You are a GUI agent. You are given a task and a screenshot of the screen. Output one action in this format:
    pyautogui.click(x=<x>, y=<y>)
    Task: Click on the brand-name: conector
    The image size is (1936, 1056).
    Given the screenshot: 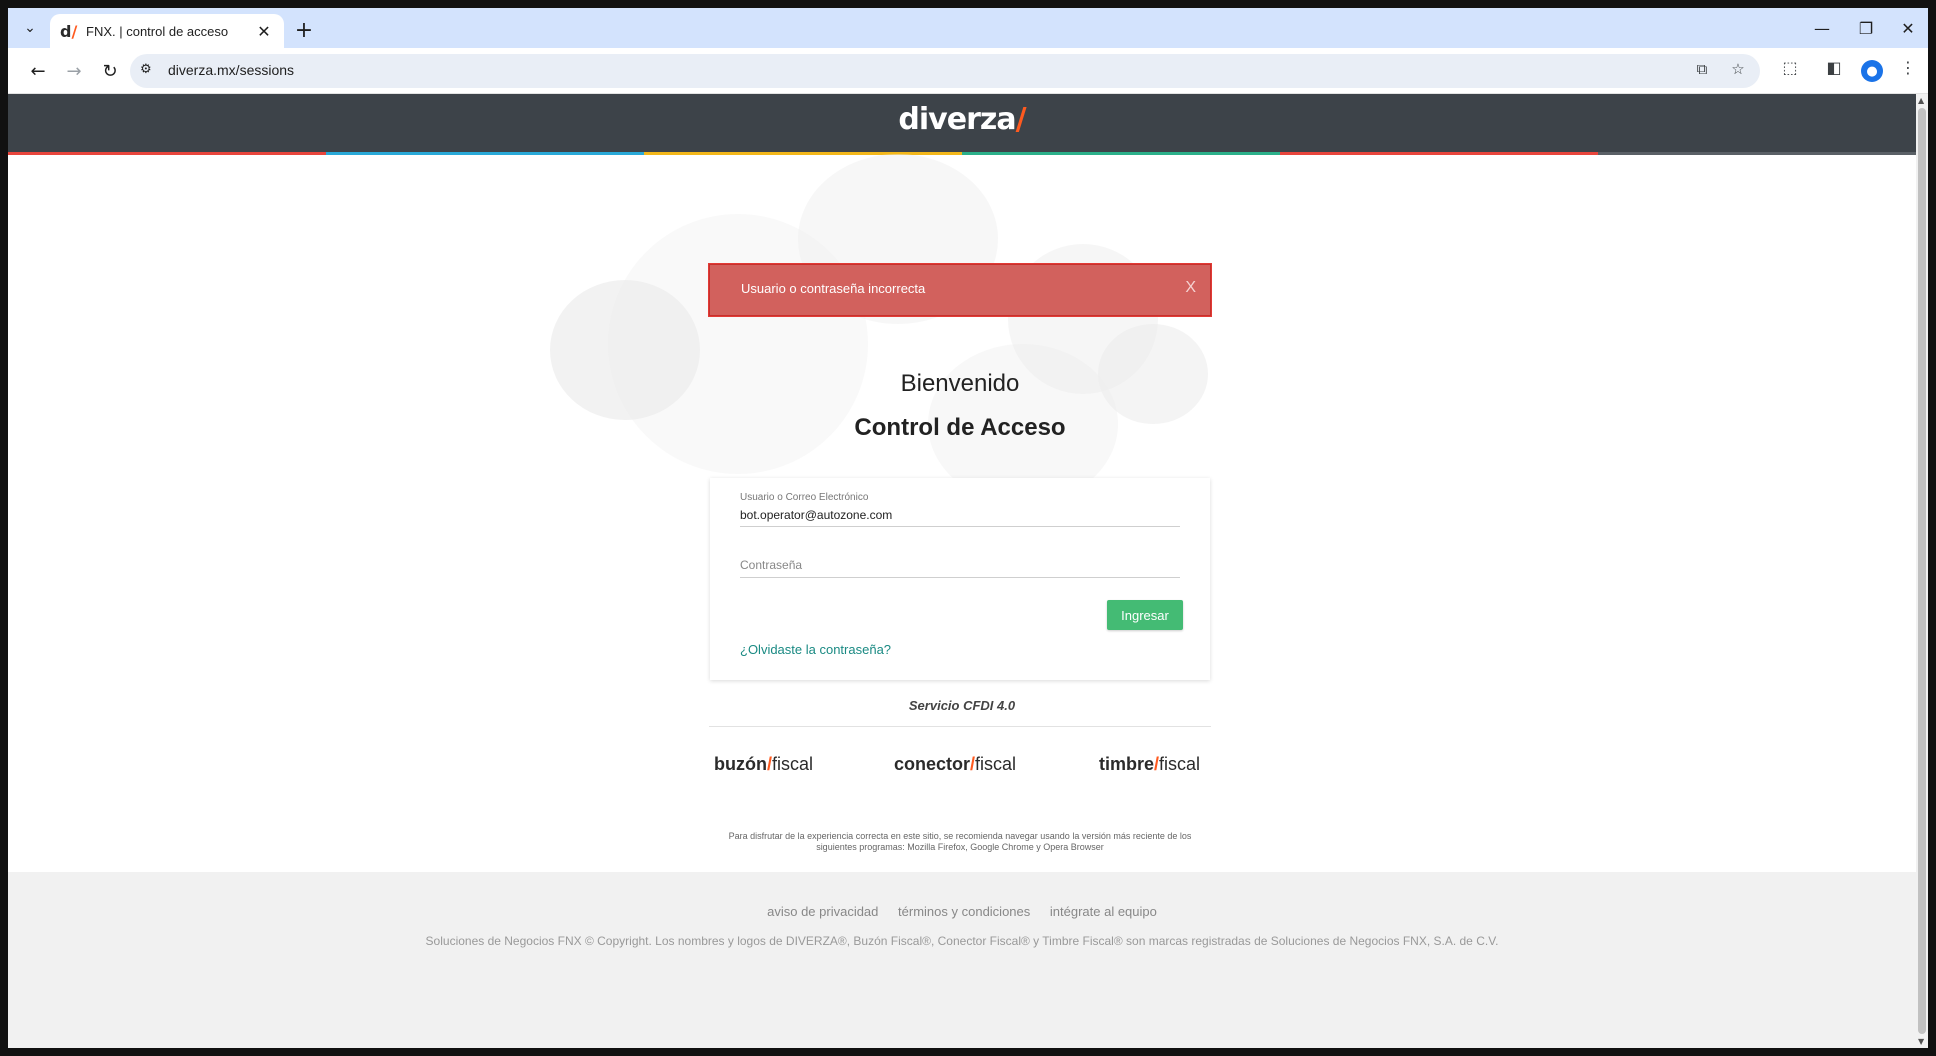 What is the action you would take?
    pyautogui.click(x=932, y=764)
    